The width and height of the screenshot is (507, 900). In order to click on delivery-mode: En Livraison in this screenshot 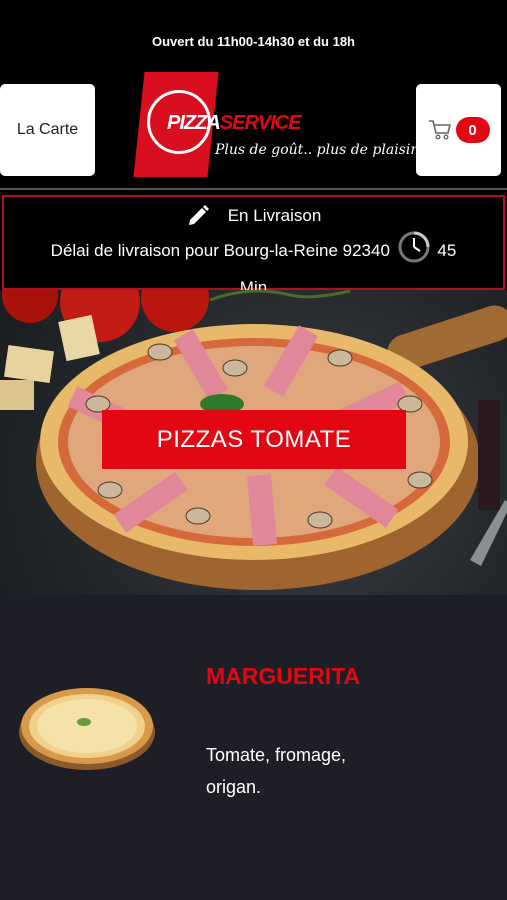, I will do `click(274, 215)`.